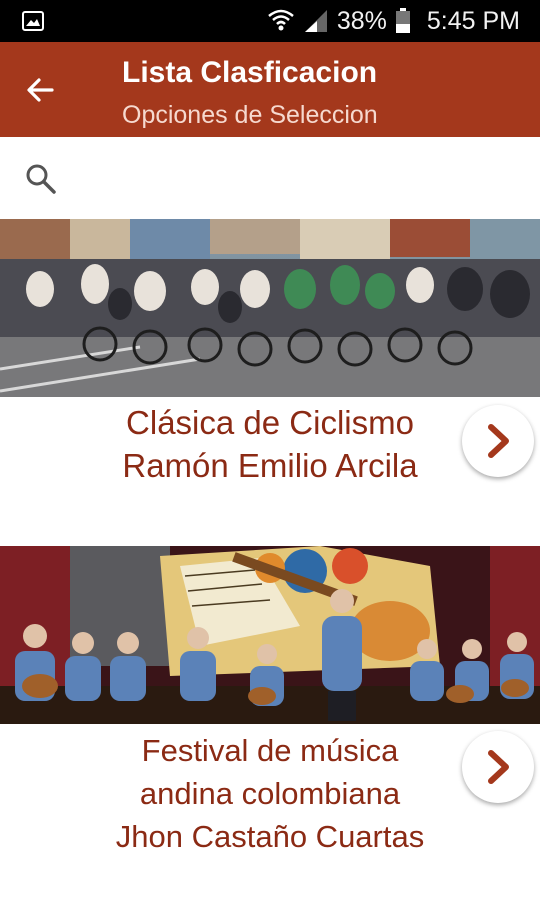 This screenshot has height=900, width=540. I want to click on arrow-back-icon, so click(40, 90).